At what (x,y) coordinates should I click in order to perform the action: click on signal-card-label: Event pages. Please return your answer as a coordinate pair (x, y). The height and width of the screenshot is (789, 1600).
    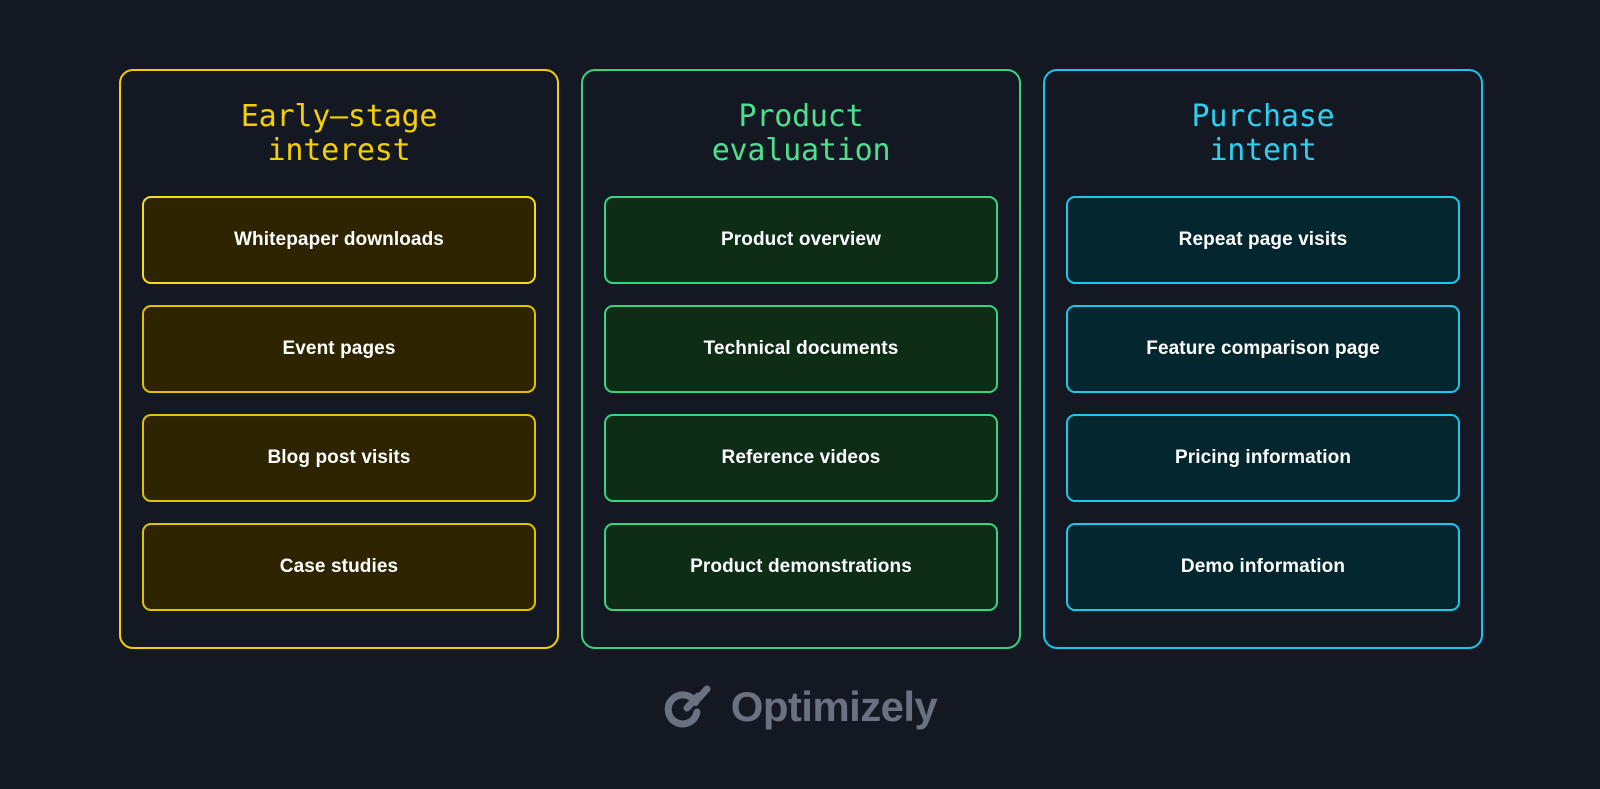
    Looking at the image, I should click on (339, 348).